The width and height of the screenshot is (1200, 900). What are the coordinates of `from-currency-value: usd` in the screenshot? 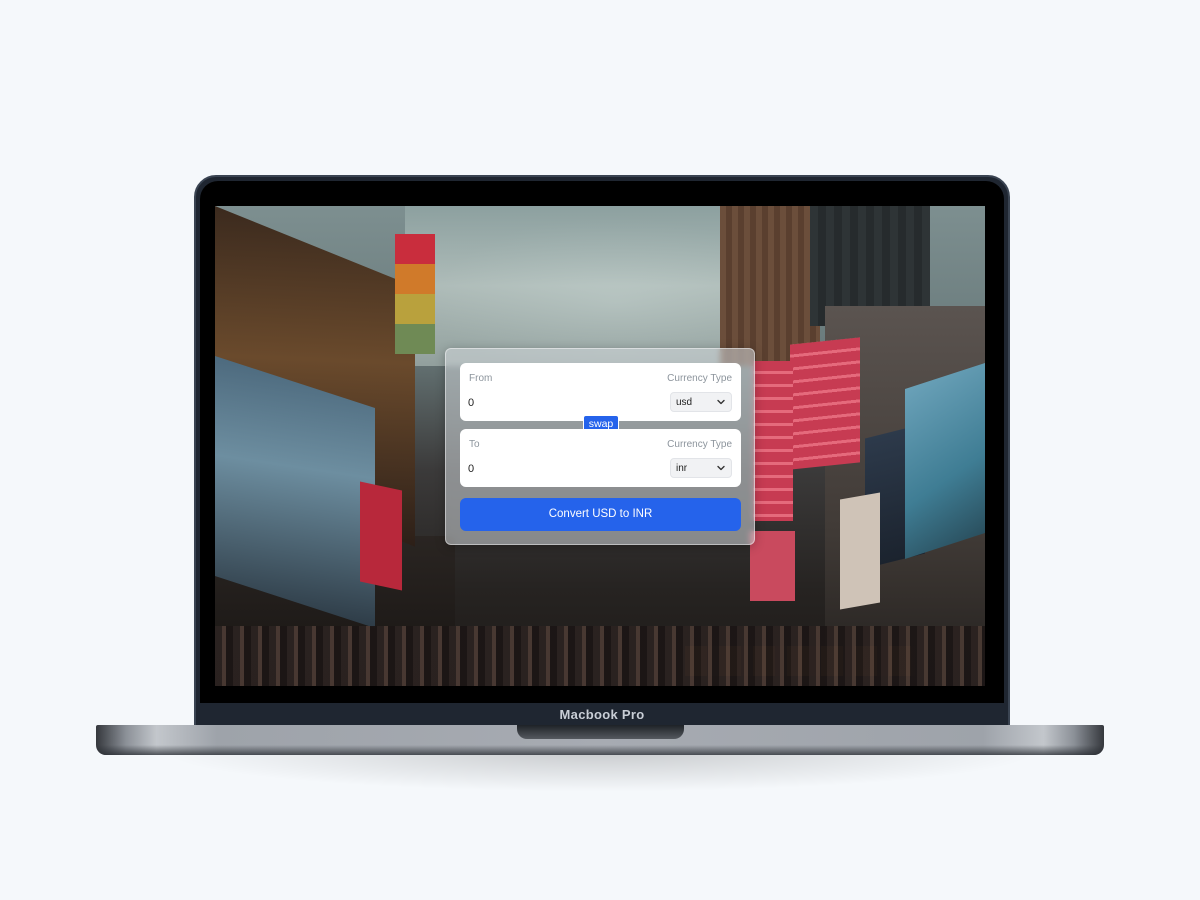 It's located at (684, 402).